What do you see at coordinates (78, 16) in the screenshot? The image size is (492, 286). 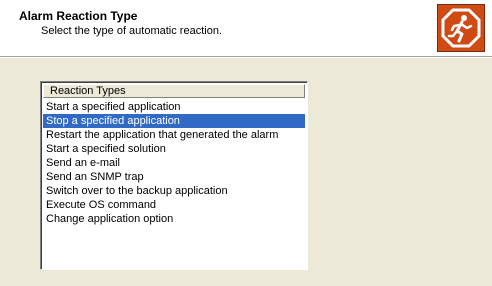 I see `page-title: Alarm Reaction Type` at bounding box center [78, 16].